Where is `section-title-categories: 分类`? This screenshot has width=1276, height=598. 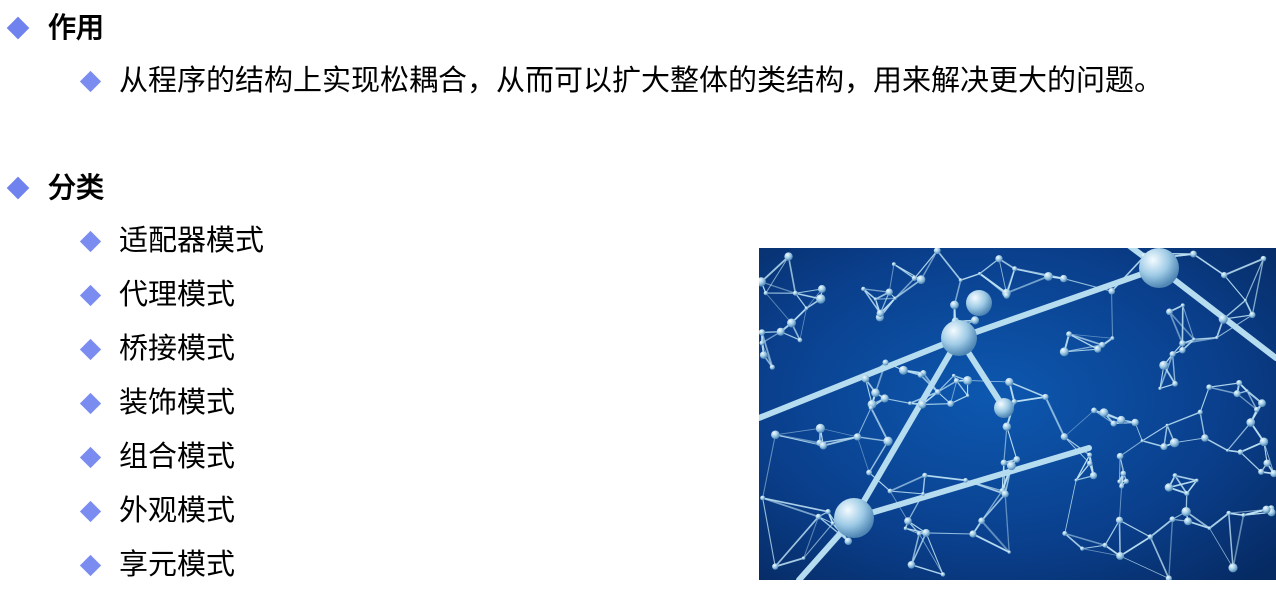
section-title-categories: 分类 is located at coordinates (76, 187).